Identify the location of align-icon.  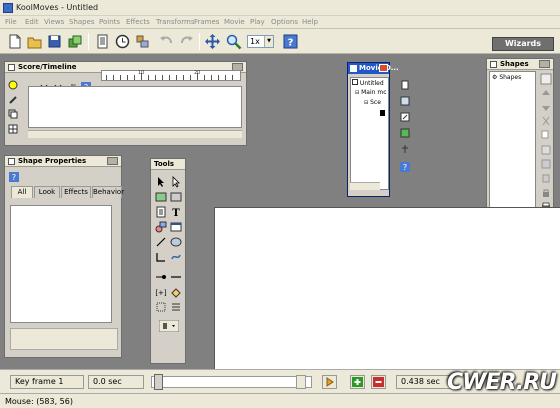
(176, 307).